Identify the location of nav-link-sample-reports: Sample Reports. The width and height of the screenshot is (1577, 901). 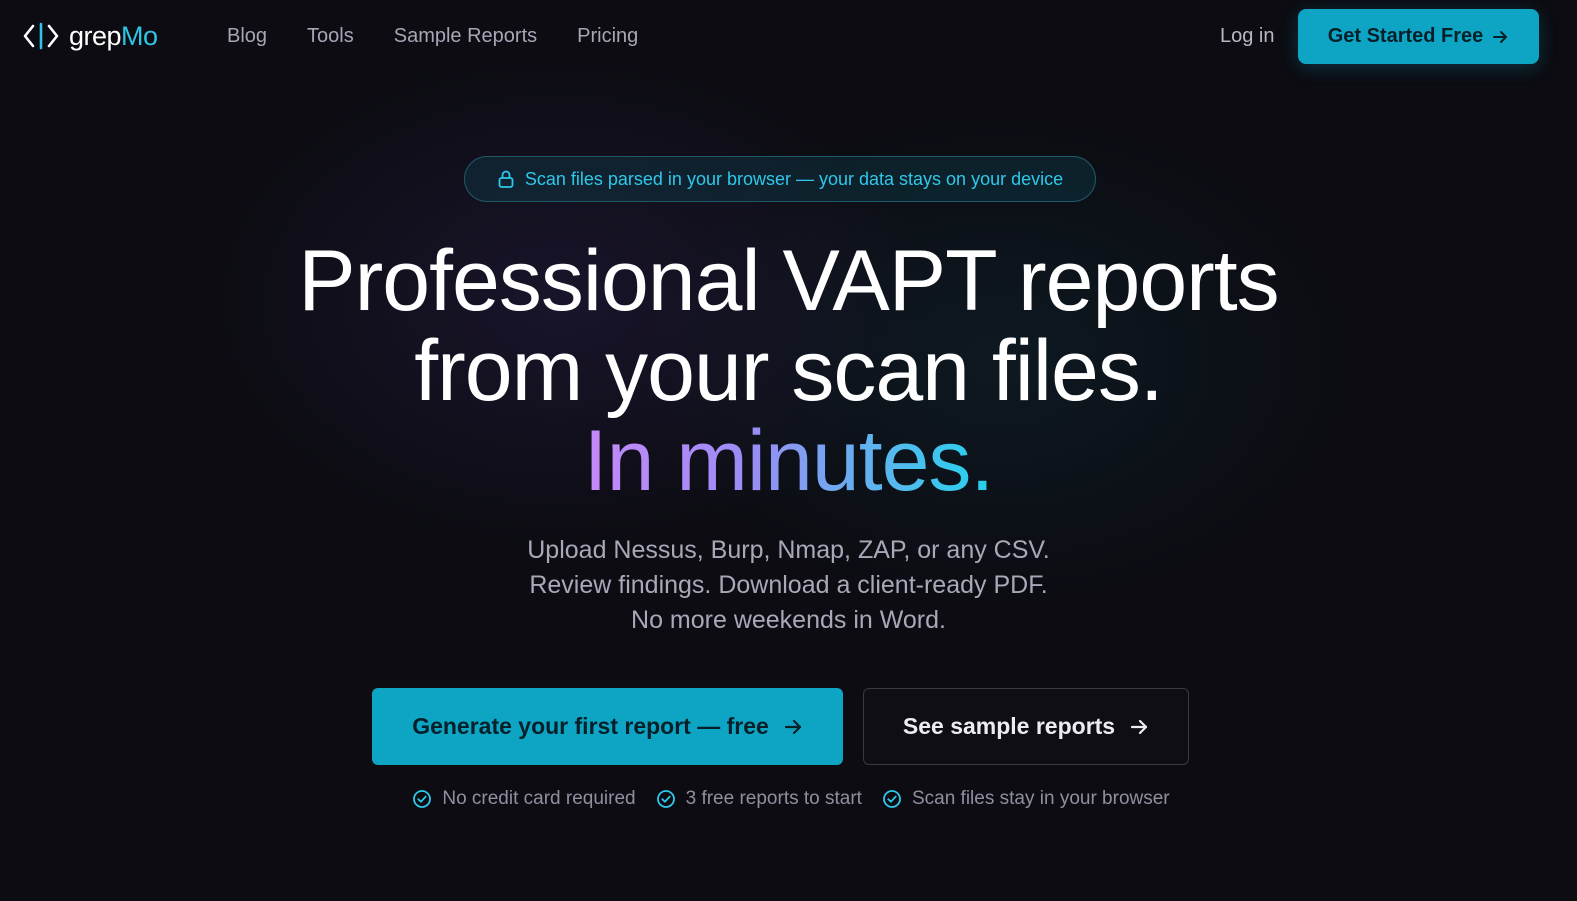
(465, 36).